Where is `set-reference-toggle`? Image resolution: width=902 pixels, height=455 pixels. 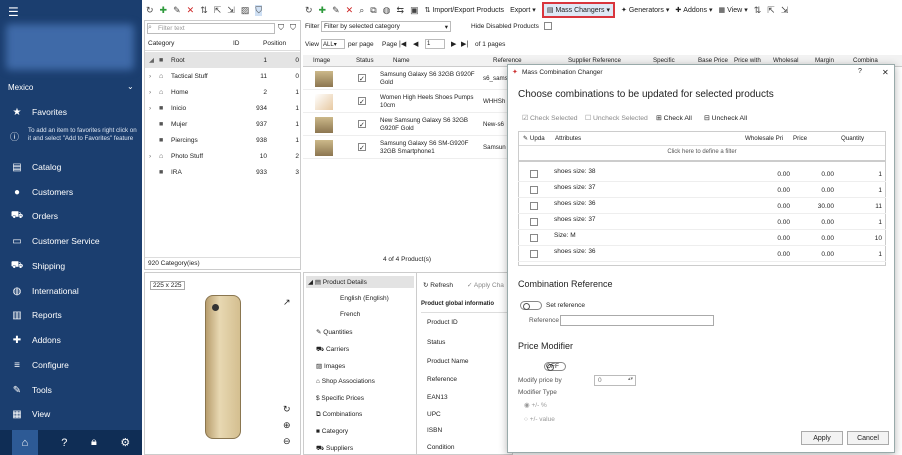
set-reference-toggle is located at coordinates (531, 305).